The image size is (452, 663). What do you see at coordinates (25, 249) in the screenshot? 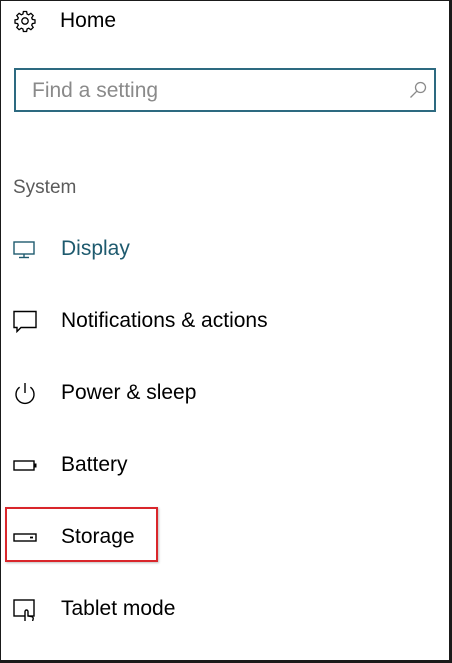
I see `display-icon` at bounding box center [25, 249].